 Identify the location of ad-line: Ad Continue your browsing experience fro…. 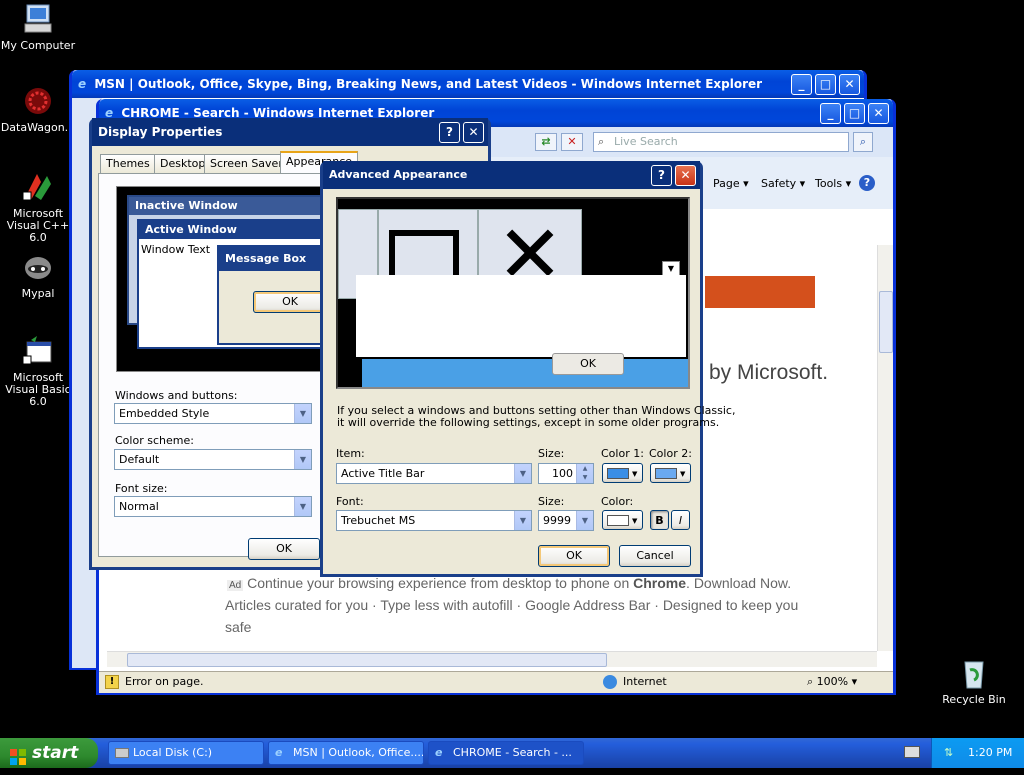
(509, 583).